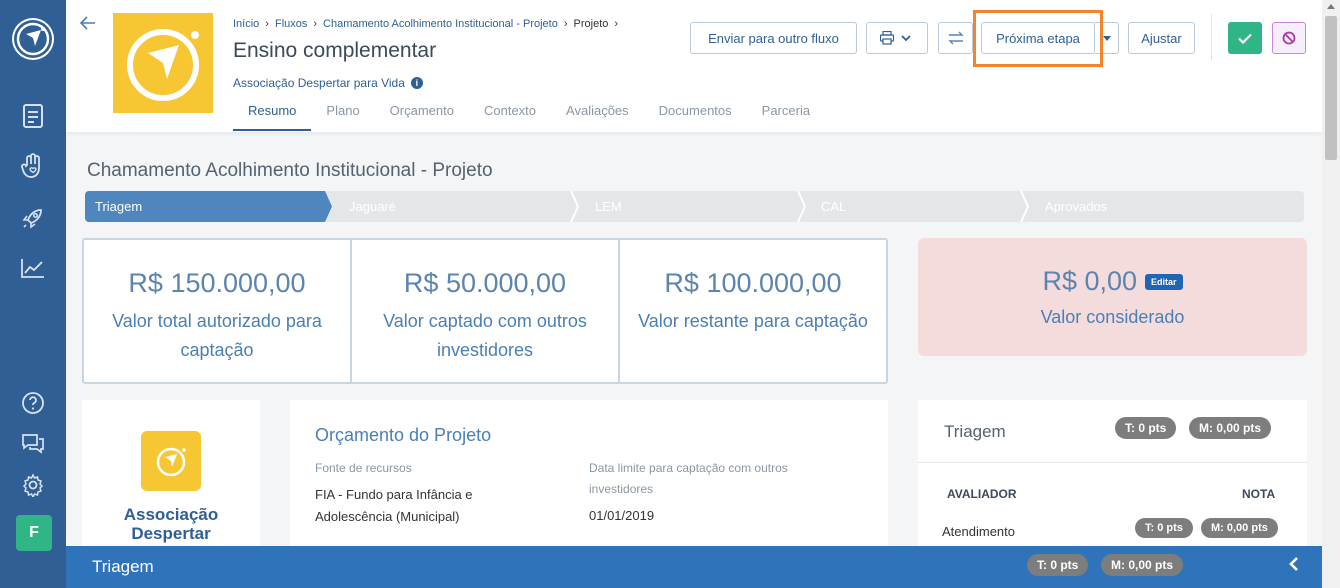 The image size is (1340, 588). What do you see at coordinates (485, 335) in the screenshot?
I see `stat-label: Valor captado com outros investidores` at bounding box center [485, 335].